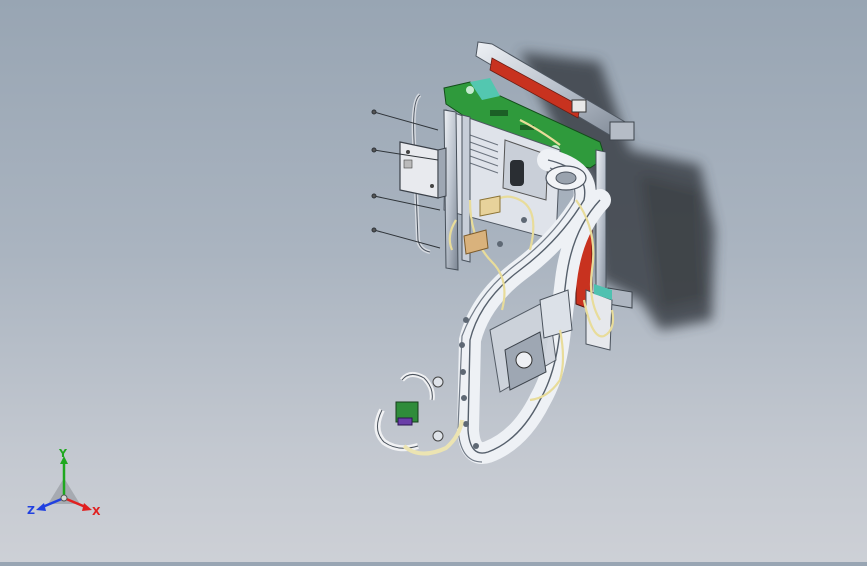 Image resolution: width=867 pixels, height=566 pixels. Describe the element at coordinates (63, 454) in the screenshot. I see `y-axis-label: Y` at that location.